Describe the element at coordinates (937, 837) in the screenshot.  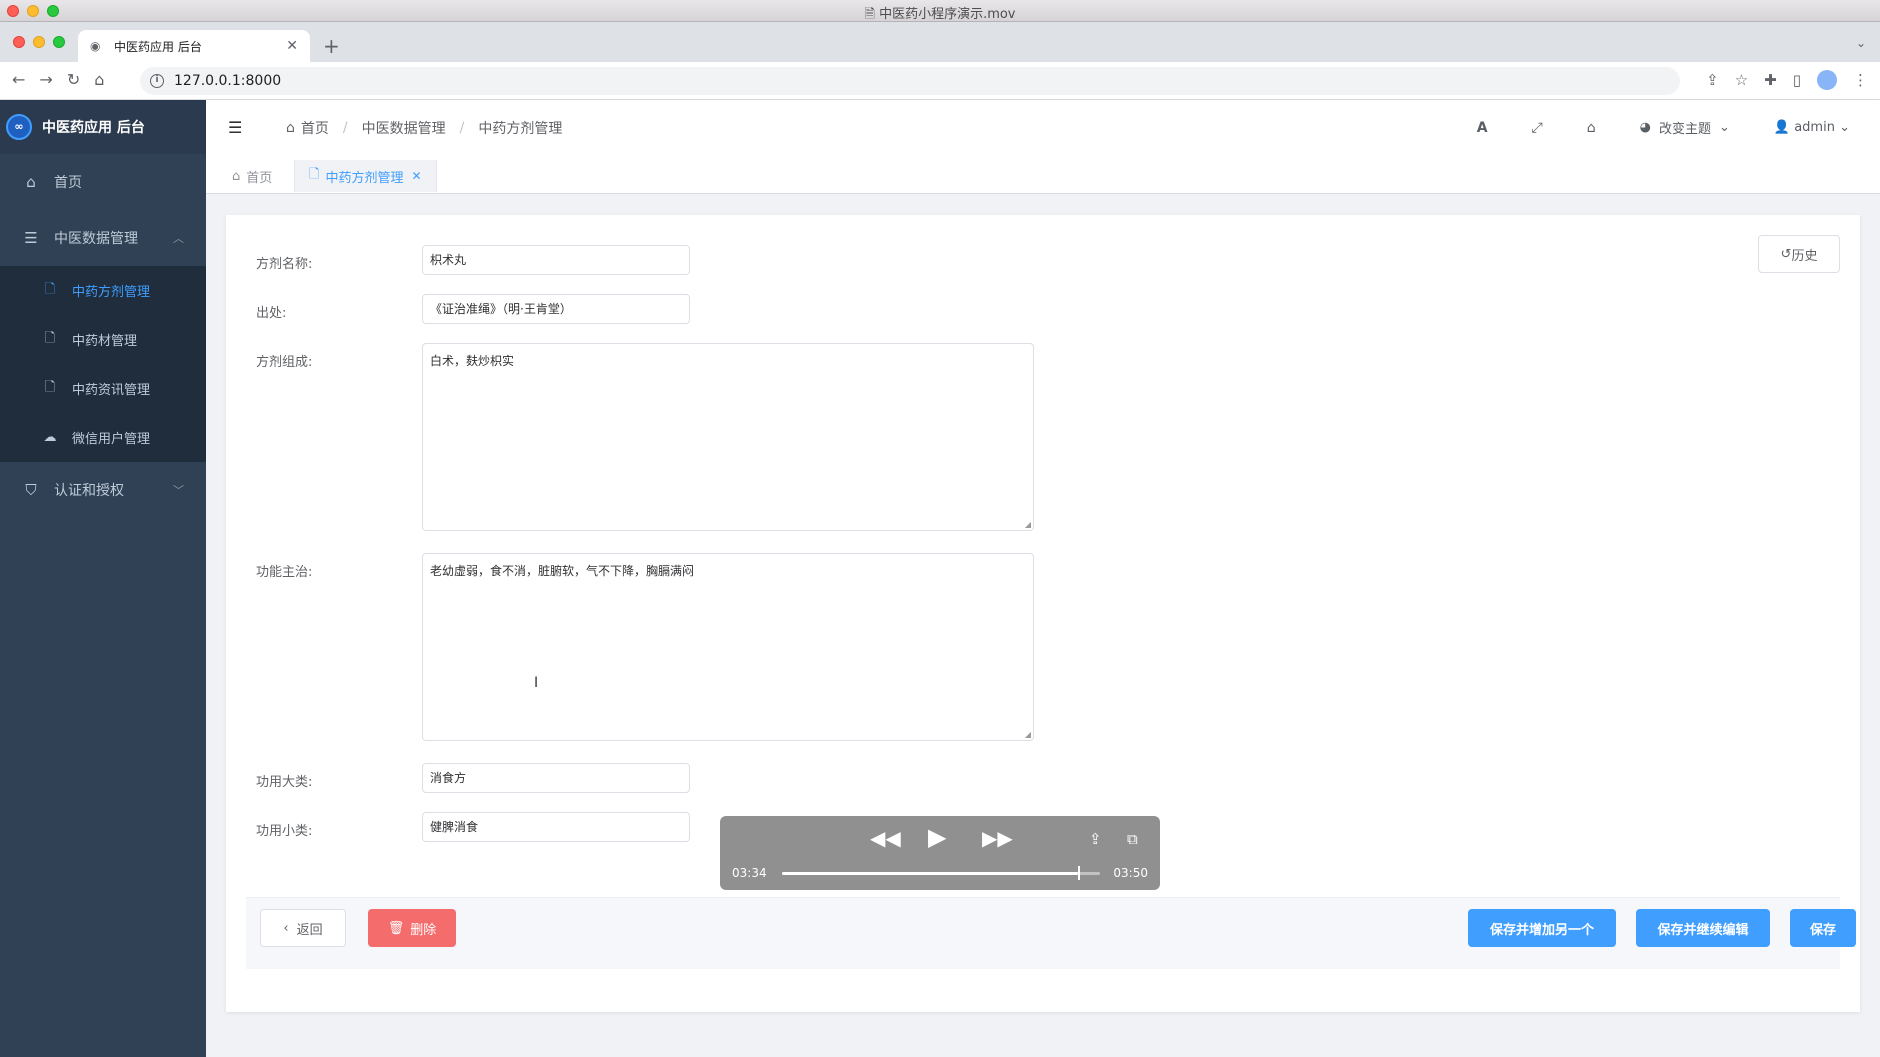
I see `play-icon: ▶` at that location.